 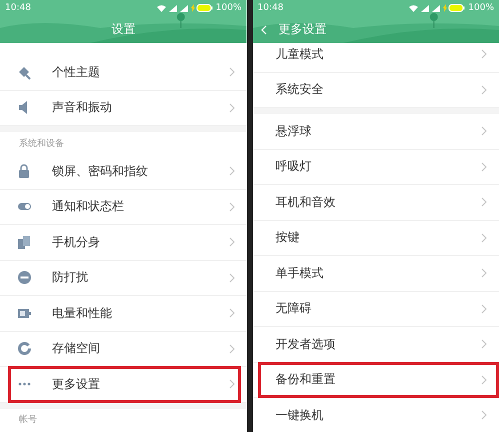 What do you see at coordinates (302, 29) in the screenshot?
I see `page-title: 更多设置` at bounding box center [302, 29].